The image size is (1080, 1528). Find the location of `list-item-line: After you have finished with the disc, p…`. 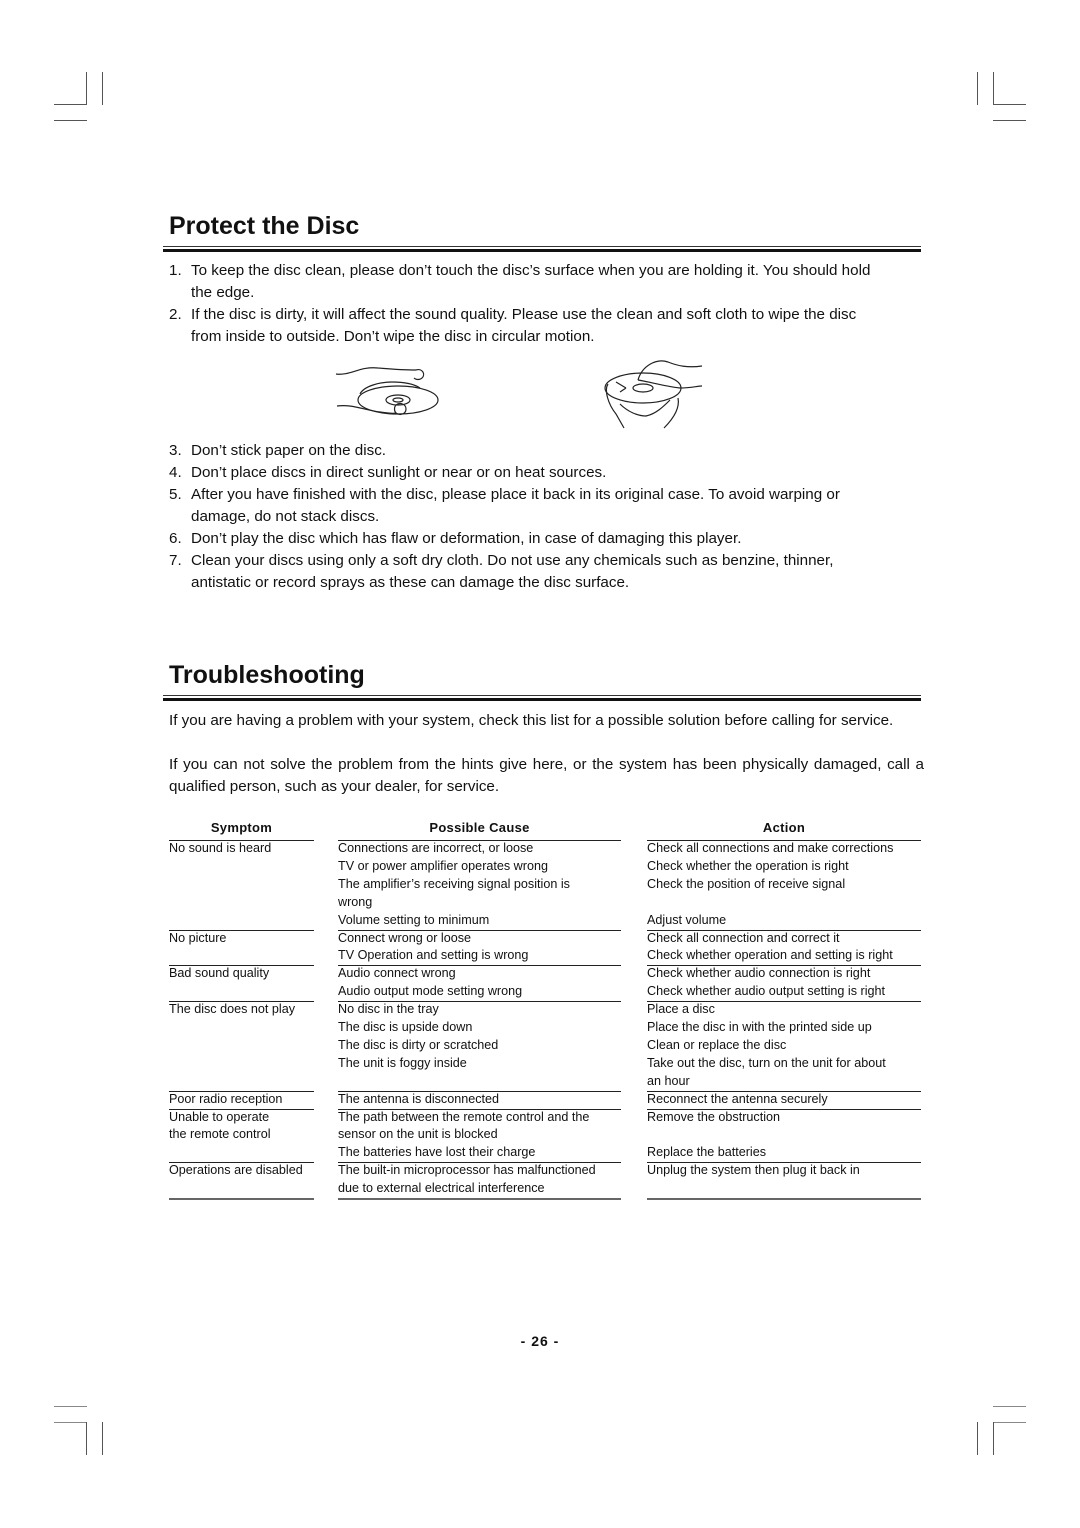

list-item-line: After you have finished with the disc, p… is located at coordinates (515, 494).